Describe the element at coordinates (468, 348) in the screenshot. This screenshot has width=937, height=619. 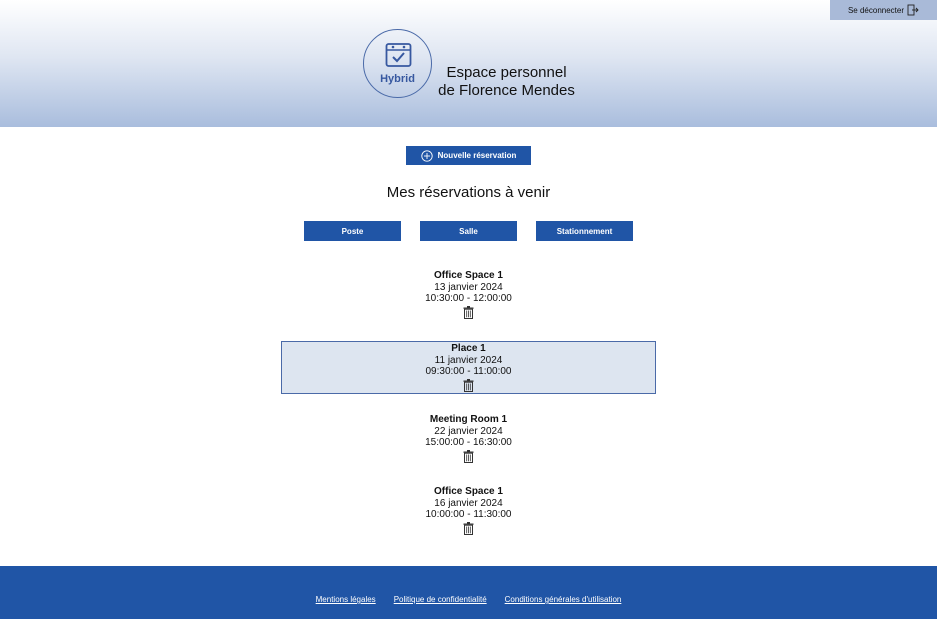
I see `reservation-name: Place 1` at that location.